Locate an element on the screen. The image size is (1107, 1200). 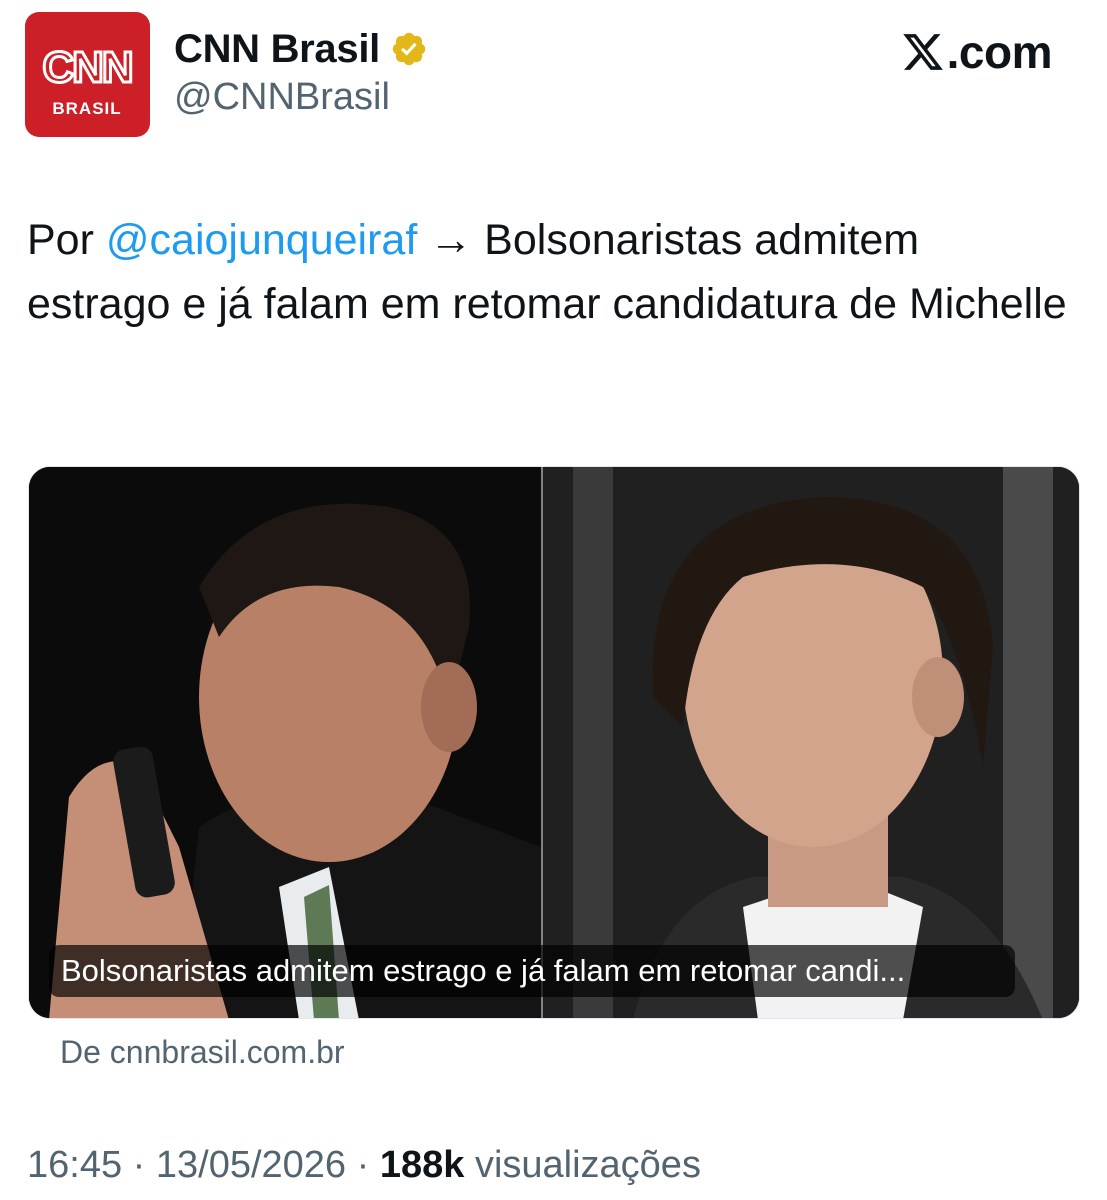
views-count: 188k is located at coordinates (422, 1165).